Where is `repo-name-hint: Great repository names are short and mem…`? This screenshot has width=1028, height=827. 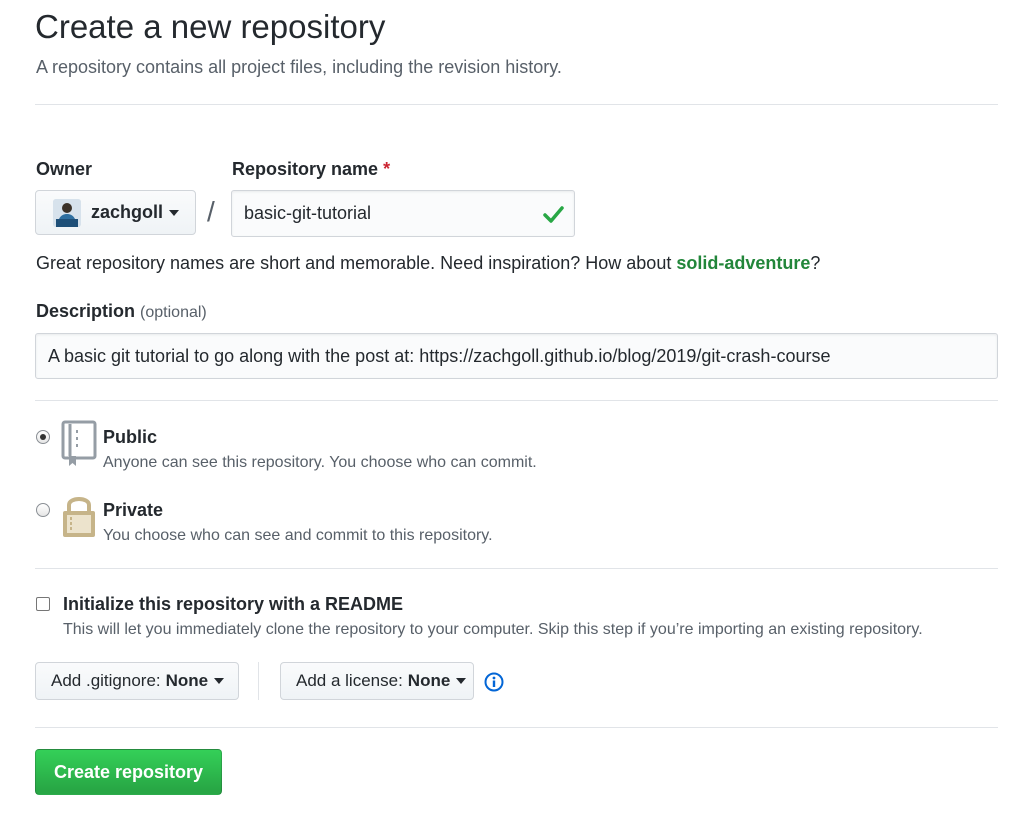
repo-name-hint: Great repository names are short and mem… is located at coordinates (428, 263).